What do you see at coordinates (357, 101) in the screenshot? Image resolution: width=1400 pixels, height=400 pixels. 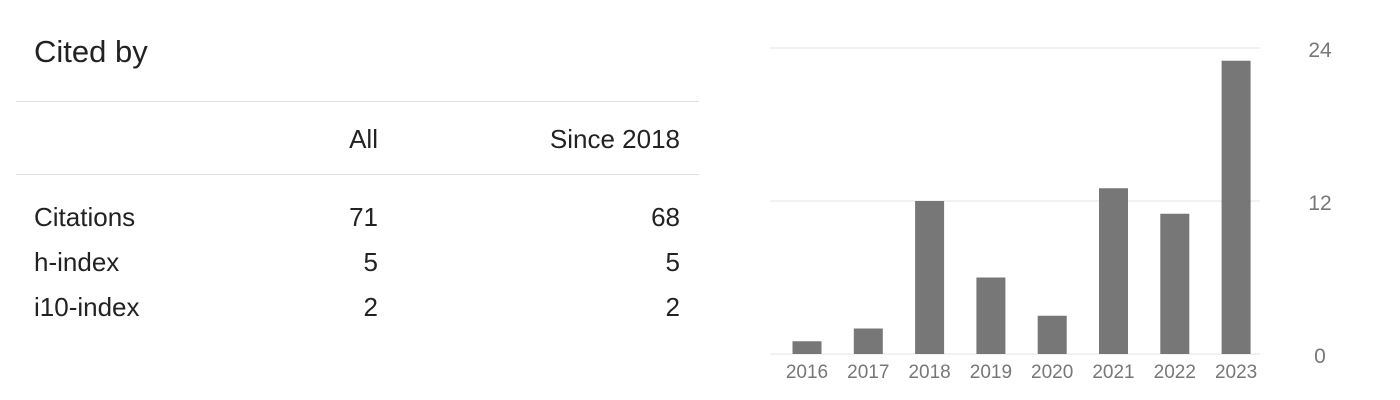 I see `divider-top` at bounding box center [357, 101].